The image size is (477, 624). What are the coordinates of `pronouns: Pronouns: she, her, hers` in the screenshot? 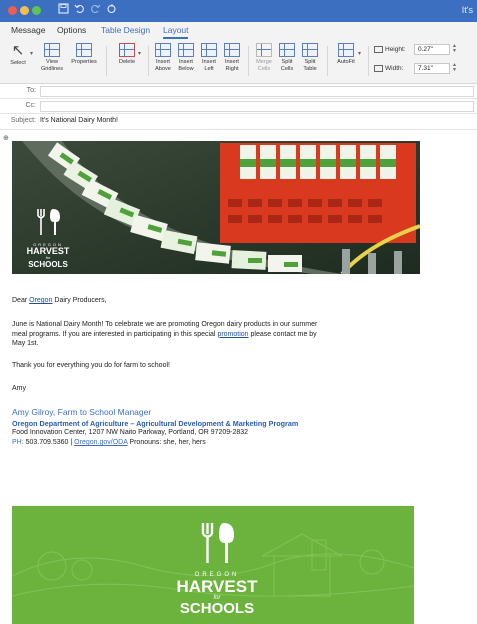 It's located at (166, 442).